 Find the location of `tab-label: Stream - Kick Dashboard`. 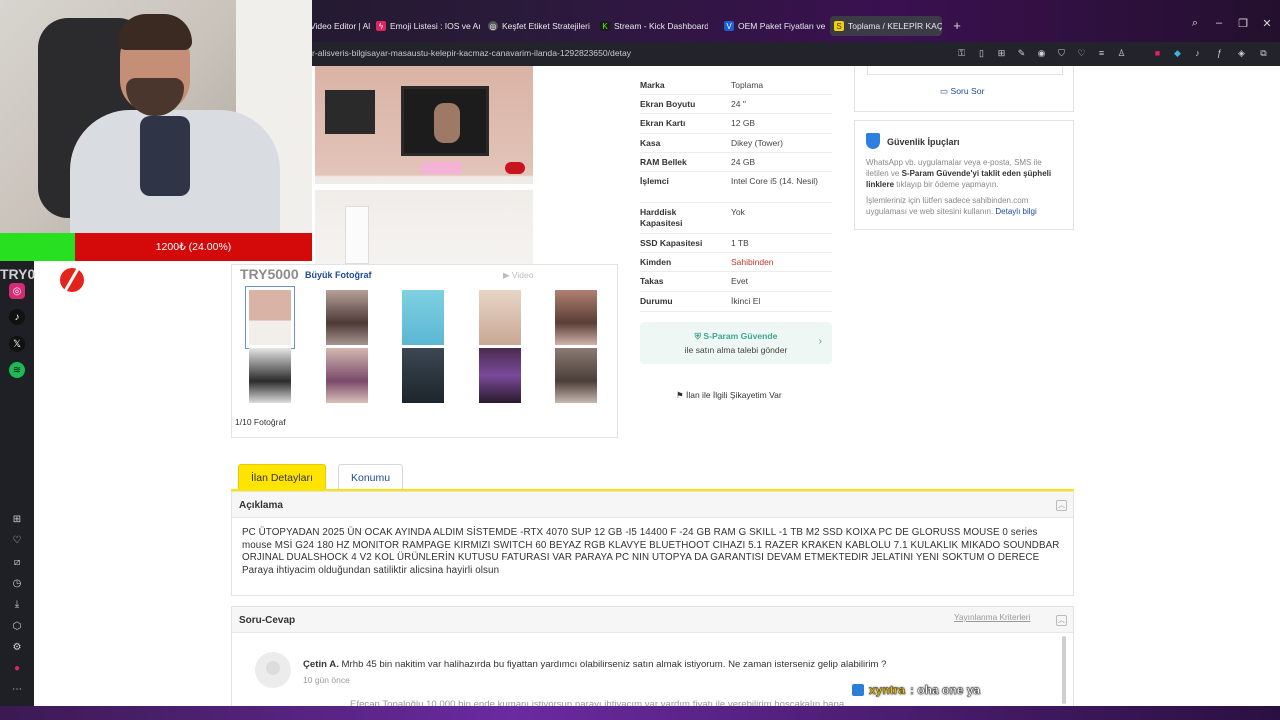

tab-label: Stream - Kick Dashboard is located at coordinates (661, 26).